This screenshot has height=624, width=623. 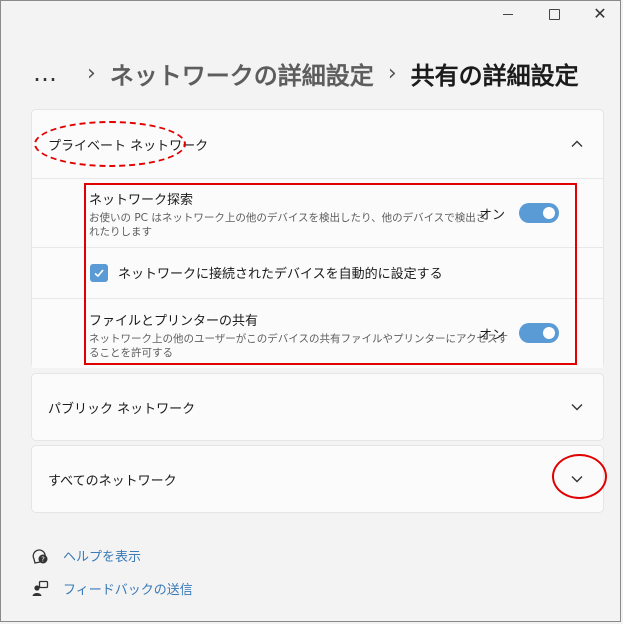 I want to click on public-network-header: パブリック ネットワーク, so click(x=317, y=407).